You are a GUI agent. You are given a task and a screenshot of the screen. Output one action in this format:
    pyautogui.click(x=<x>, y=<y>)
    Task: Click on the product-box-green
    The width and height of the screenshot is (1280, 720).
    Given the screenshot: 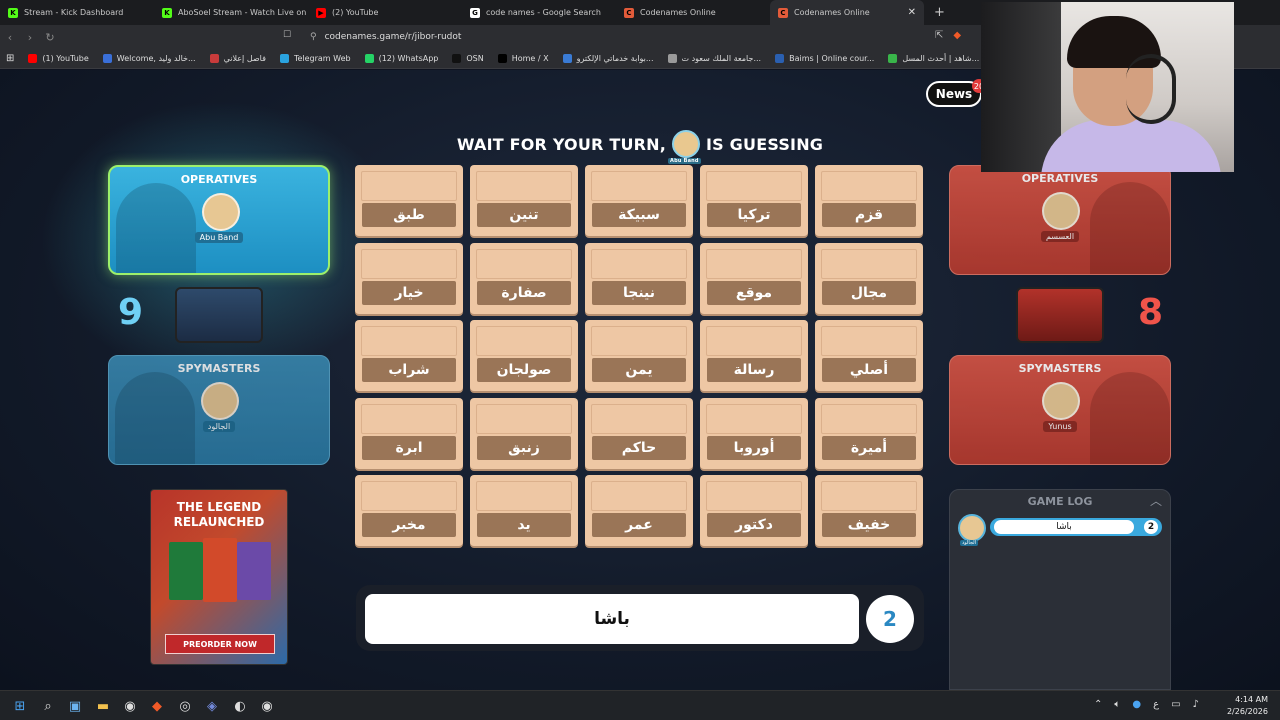 What is the action you would take?
    pyautogui.click(x=186, y=571)
    